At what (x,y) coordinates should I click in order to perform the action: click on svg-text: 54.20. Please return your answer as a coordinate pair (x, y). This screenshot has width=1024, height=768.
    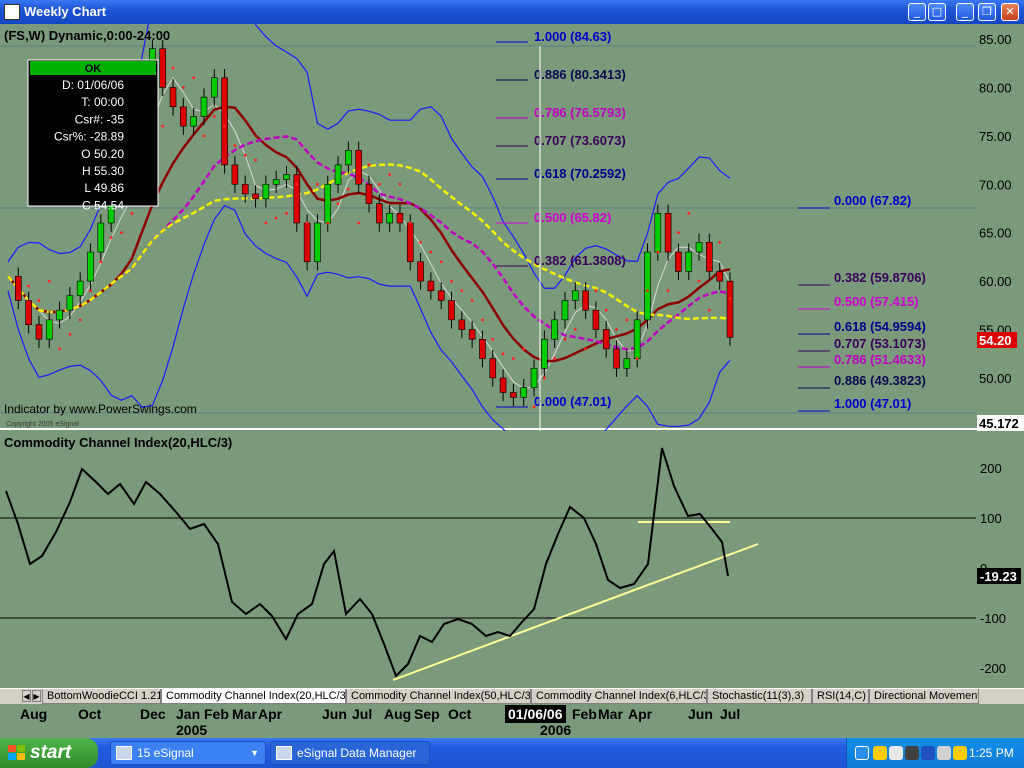
    Looking at the image, I should click on (995, 340).